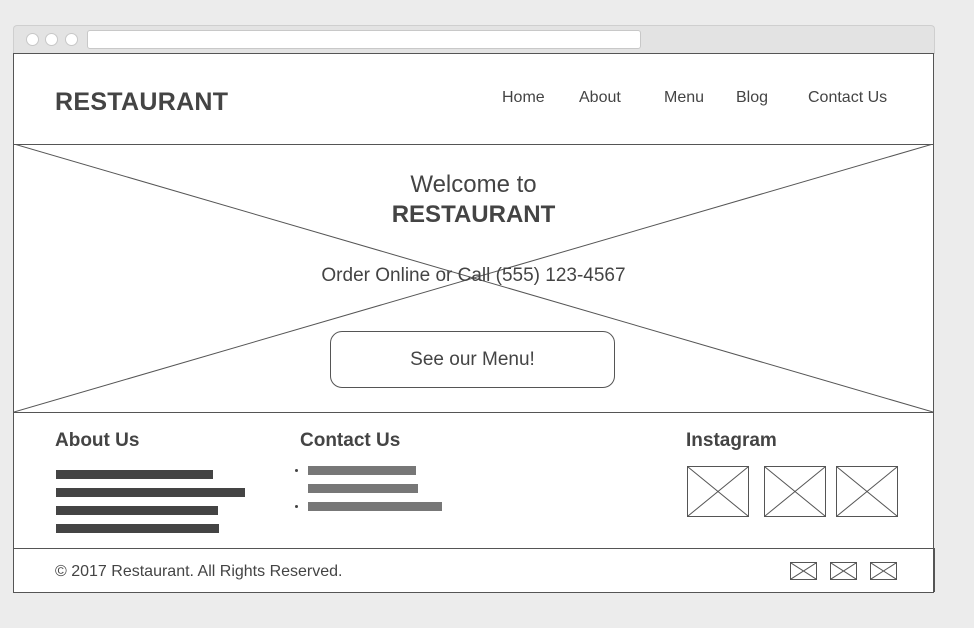 The image size is (974, 628). What do you see at coordinates (684, 98) in the screenshot?
I see `nav-link-menu: Menu` at bounding box center [684, 98].